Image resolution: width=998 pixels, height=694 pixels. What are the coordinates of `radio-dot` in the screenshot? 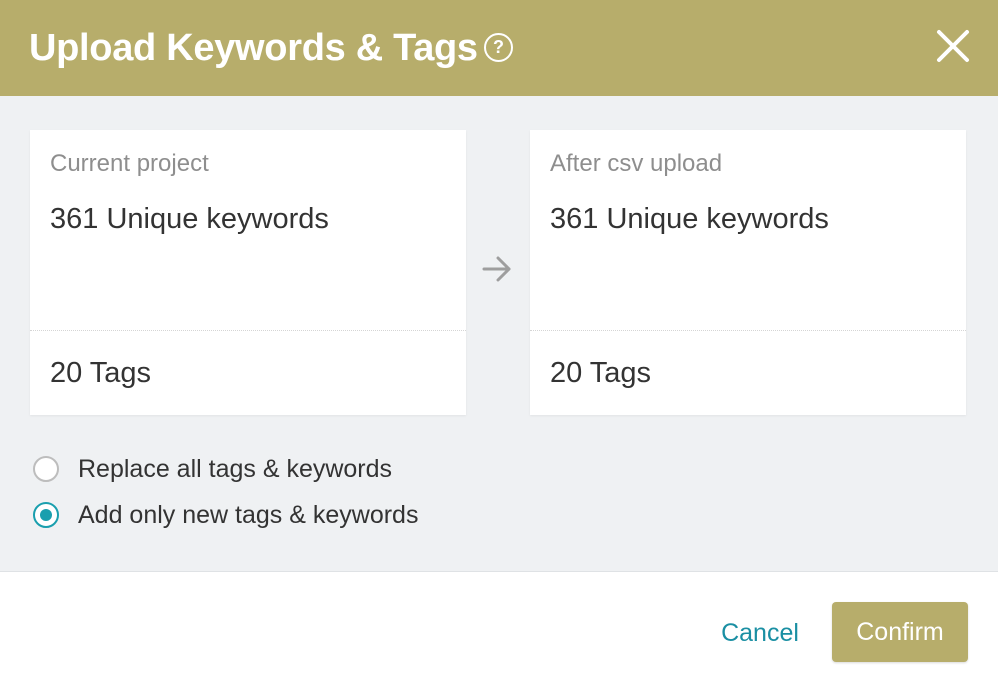 It's located at (46, 515).